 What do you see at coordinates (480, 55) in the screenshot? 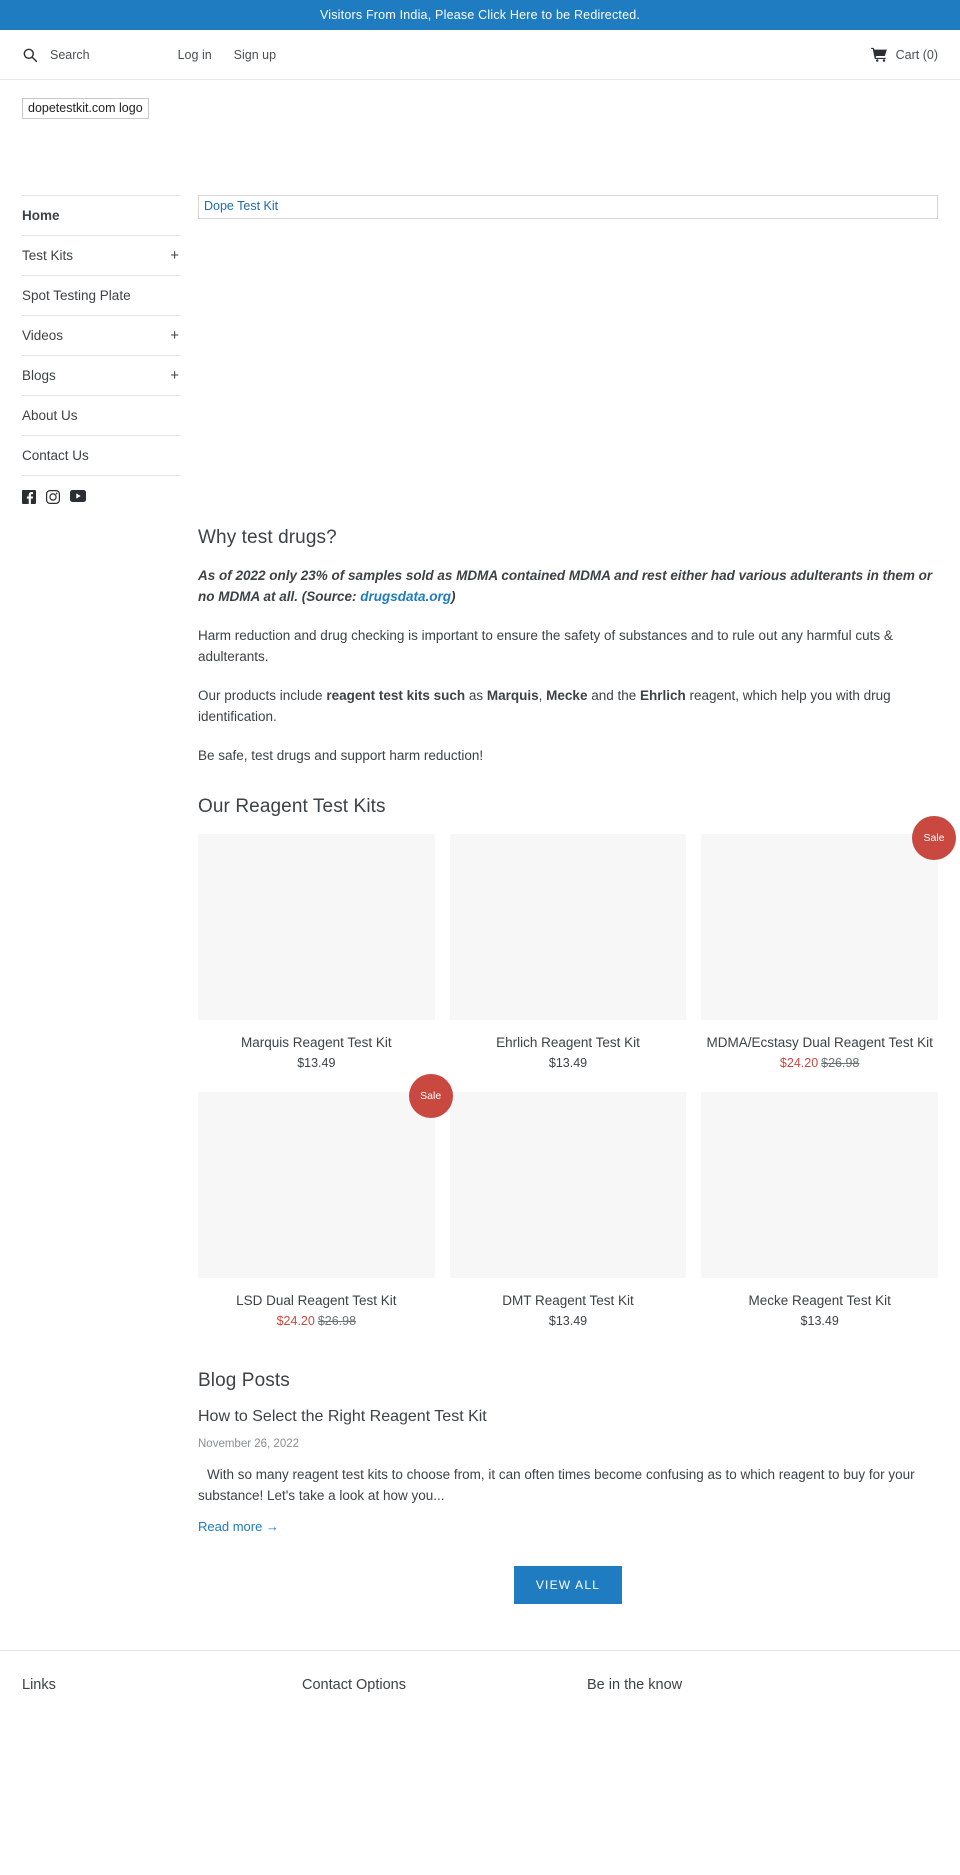
I see `utility-bar: Search Log in Sign up Cart (0)` at bounding box center [480, 55].